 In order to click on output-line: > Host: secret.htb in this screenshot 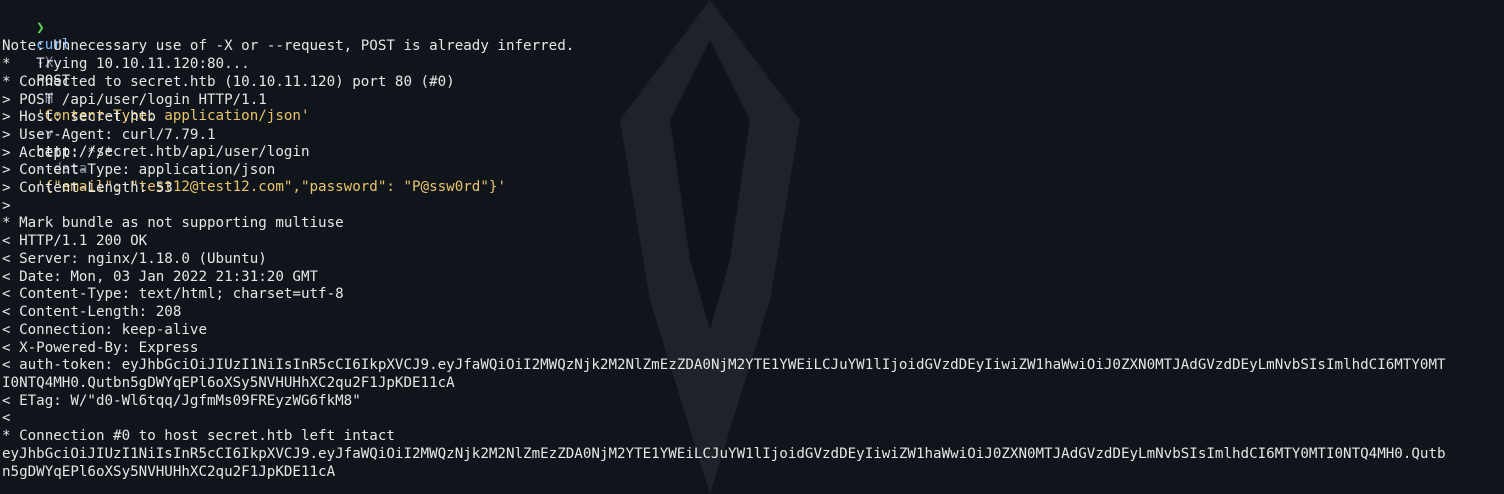, I will do `click(79, 117)`.